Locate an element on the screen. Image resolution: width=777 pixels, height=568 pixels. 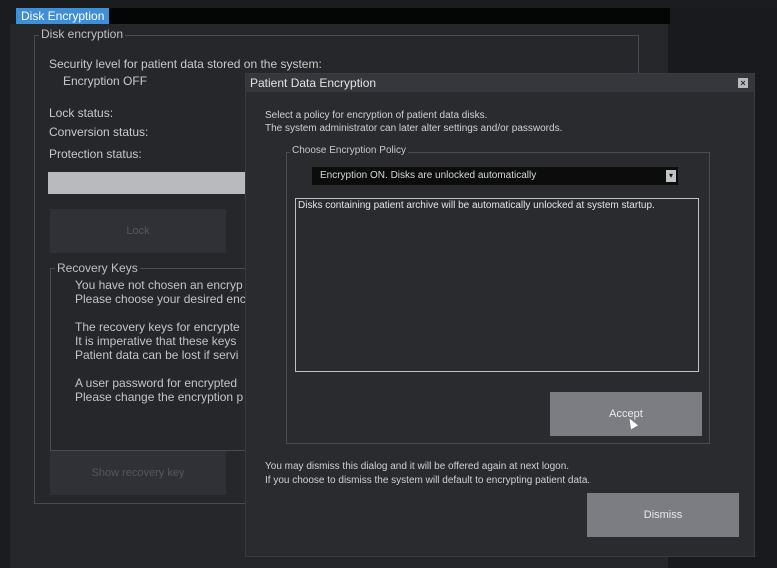
dialog-title: Patient Data Encryption is located at coordinates (313, 83).